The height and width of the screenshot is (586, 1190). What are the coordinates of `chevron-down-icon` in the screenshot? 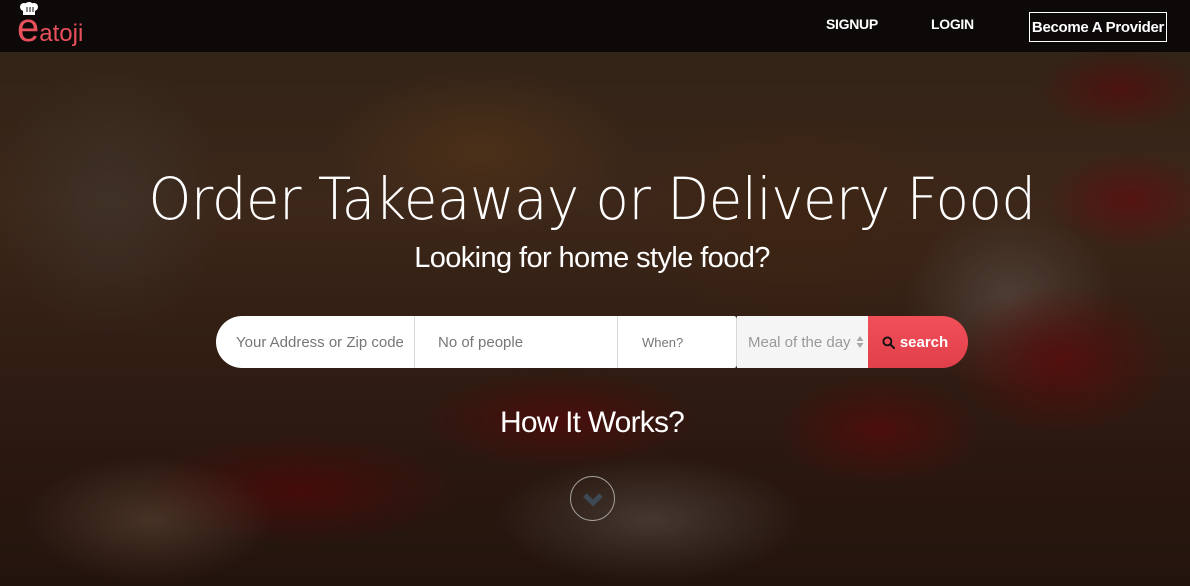 It's located at (592, 499).